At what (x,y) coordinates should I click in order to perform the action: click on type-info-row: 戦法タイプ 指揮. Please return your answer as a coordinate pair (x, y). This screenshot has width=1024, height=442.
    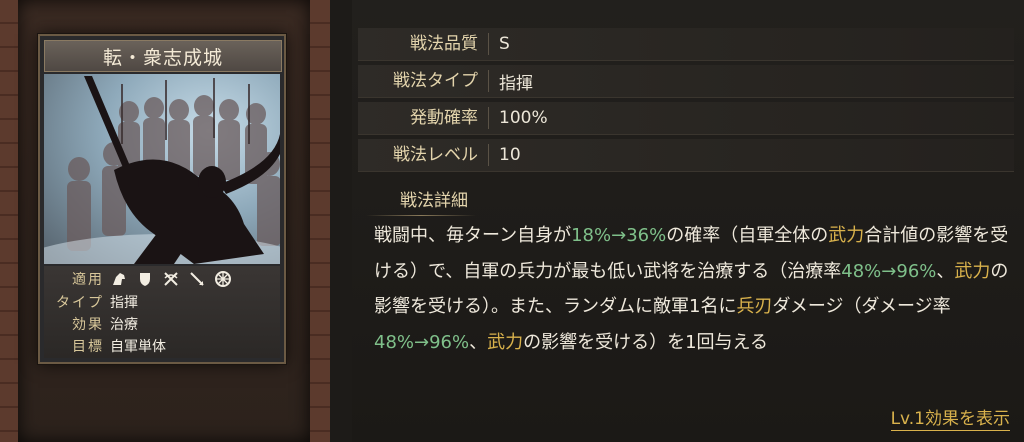
    Looking at the image, I should click on (686, 81).